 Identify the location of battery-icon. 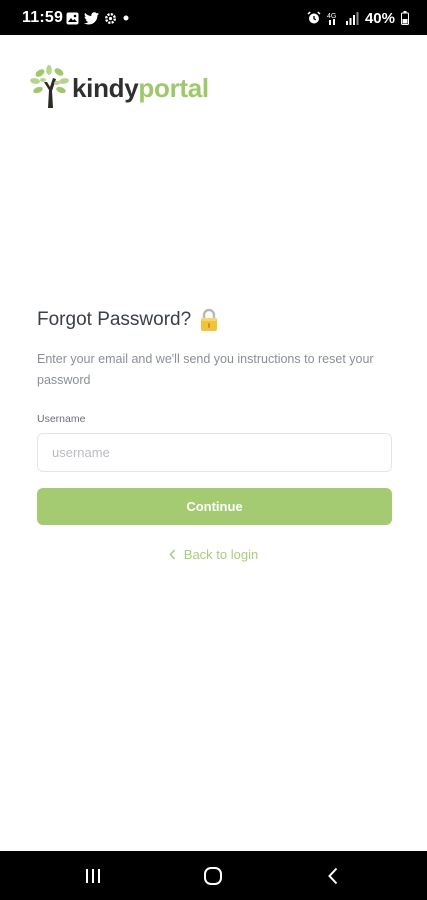
(405, 18).